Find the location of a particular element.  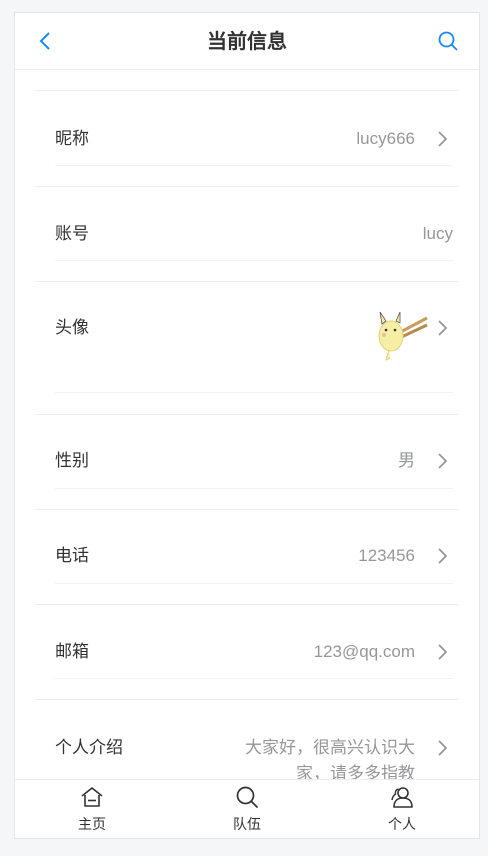

tab-bar: 主页 队伍 个人 is located at coordinates (247, 808).